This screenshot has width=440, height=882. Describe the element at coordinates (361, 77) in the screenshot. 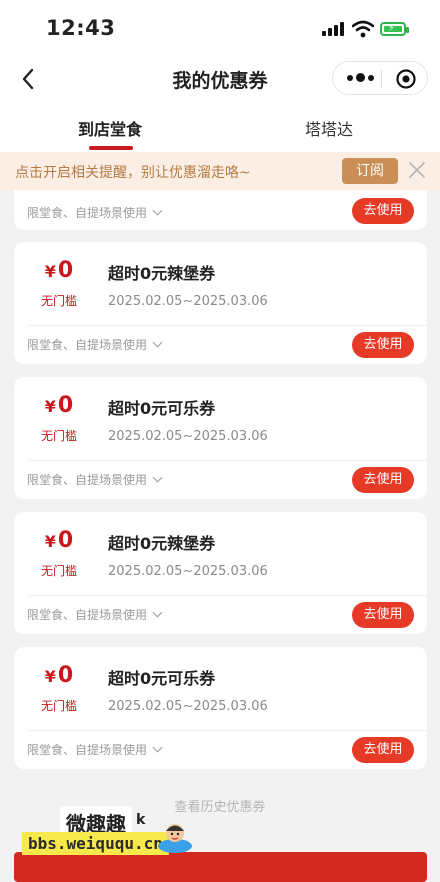

I see `more-options-icon` at that location.